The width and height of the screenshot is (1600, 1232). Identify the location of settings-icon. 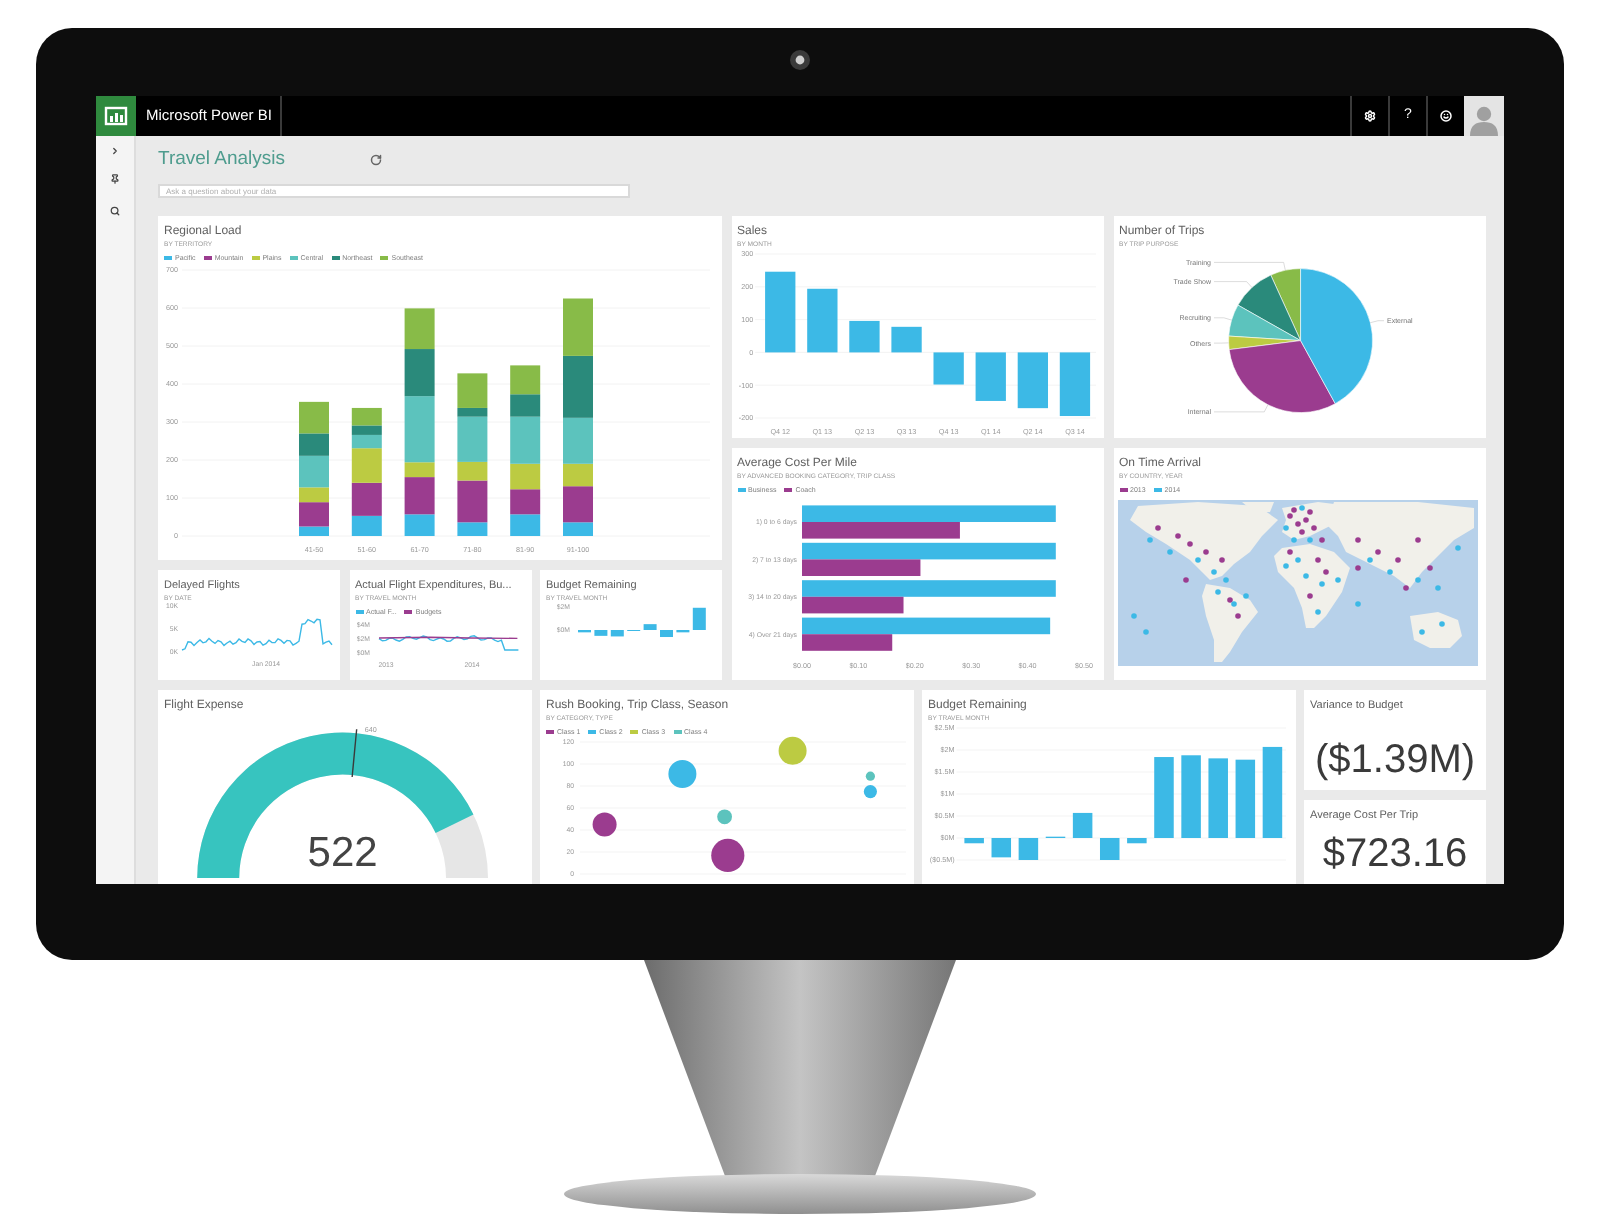
(1370, 116).